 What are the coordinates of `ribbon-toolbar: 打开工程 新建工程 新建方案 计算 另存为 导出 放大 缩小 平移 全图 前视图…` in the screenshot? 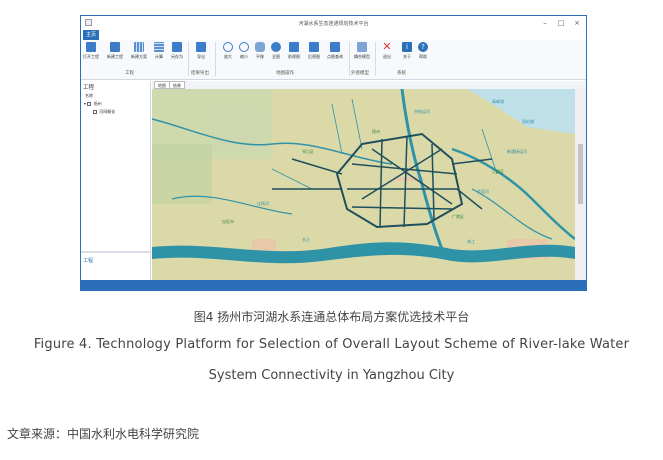 It's located at (333, 60).